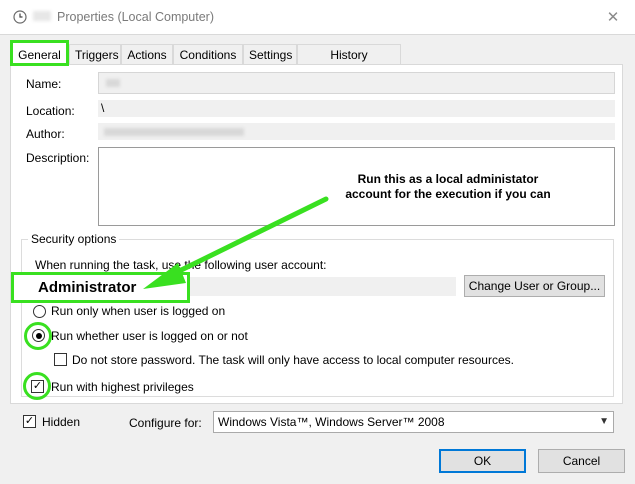 Image resolution: width=635 pixels, height=484 pixels. Describe the element at coordinates (122, 387) in the screenshot. I see `highest-privileges-label: Run with highest privileges` at that location.